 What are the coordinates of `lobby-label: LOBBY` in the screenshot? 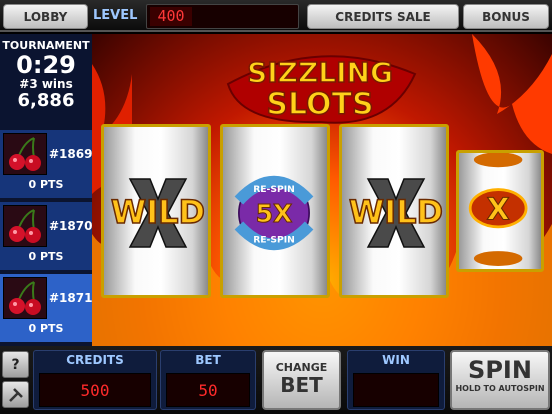 It's located at (45, 16).